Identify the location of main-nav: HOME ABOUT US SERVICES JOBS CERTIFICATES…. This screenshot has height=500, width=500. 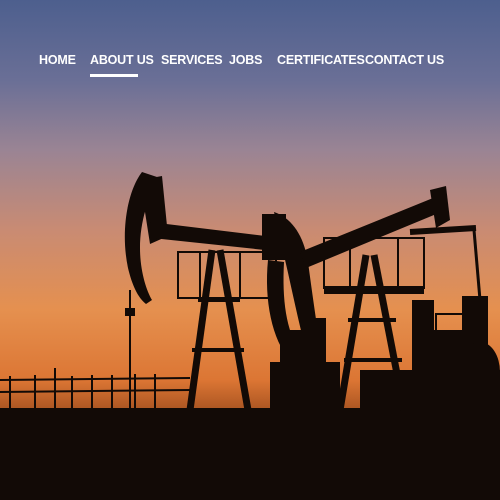
(250, 67).